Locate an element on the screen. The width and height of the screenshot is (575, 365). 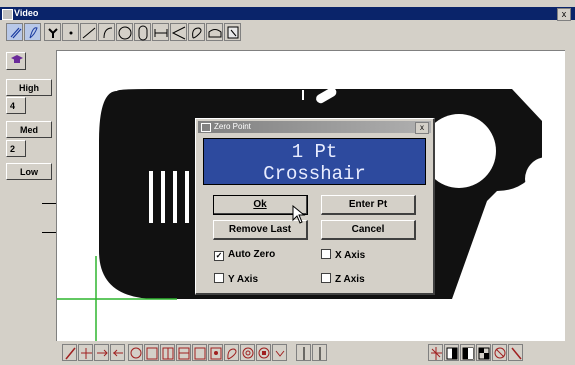
ok-button-label: Ok is located at coordinates (260, 204).